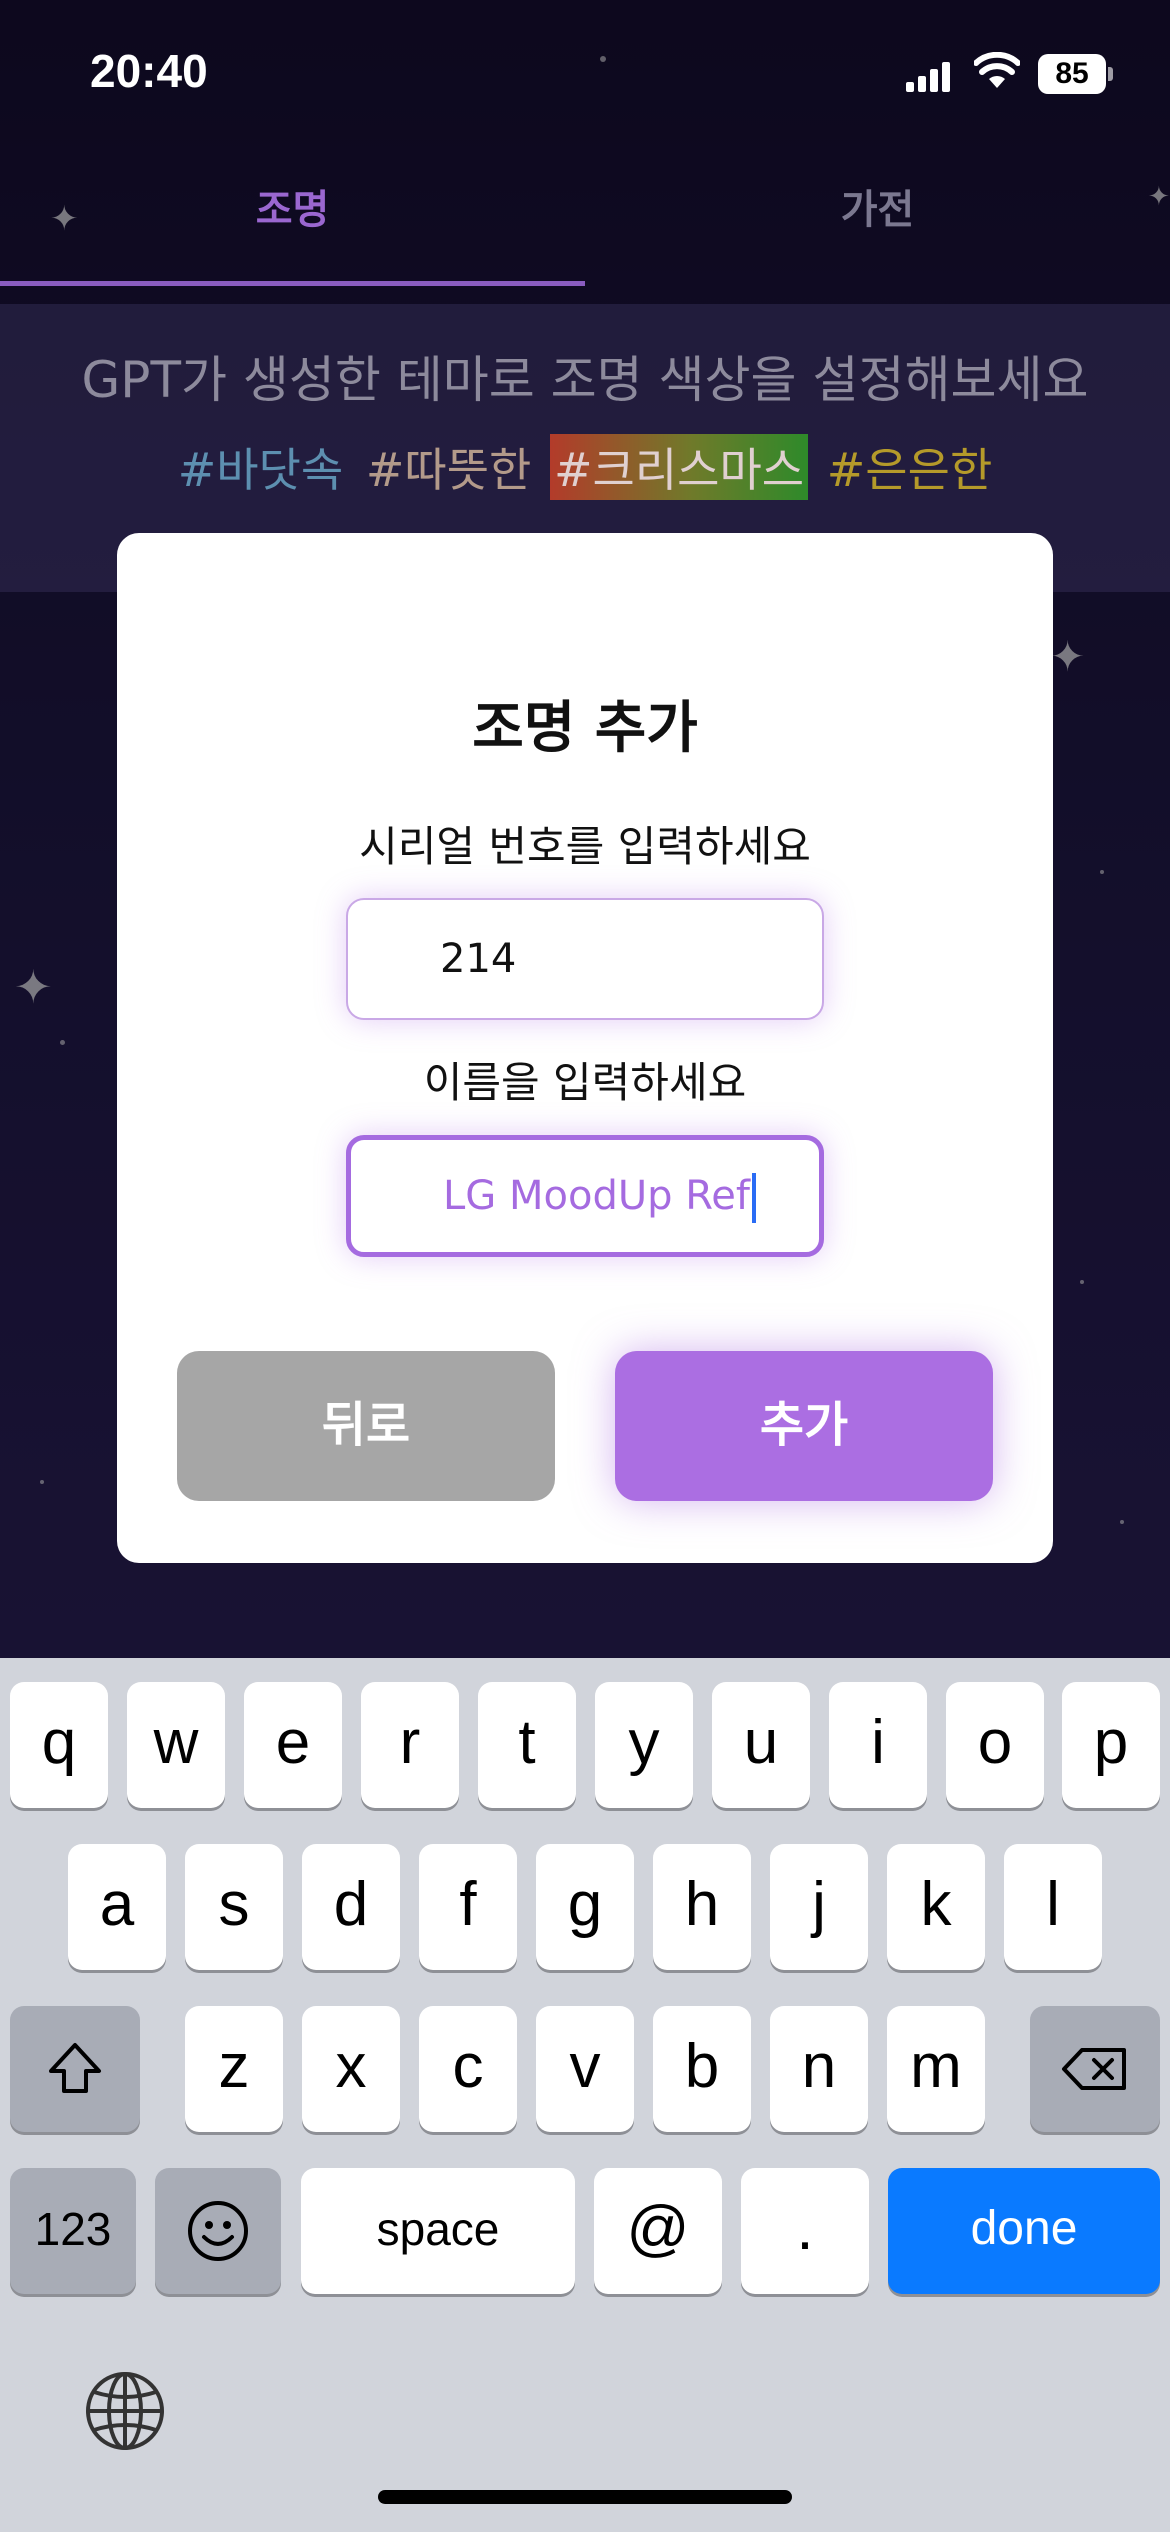 Image resolution: width=1170 pixels, height=2532 pixels. Describe the element at coordinates (149, 71) in the screenshot. I see `status-time: 20:40` at that location.